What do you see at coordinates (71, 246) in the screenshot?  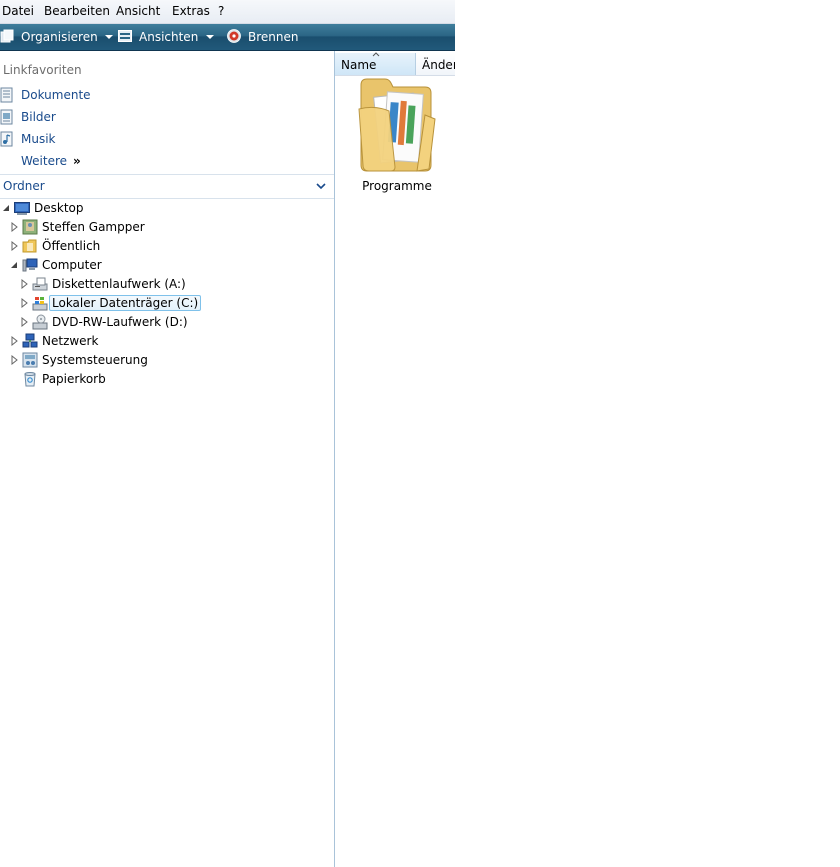 I see `tree-label-public: Öffentlich` at bounding box center [71, 246].